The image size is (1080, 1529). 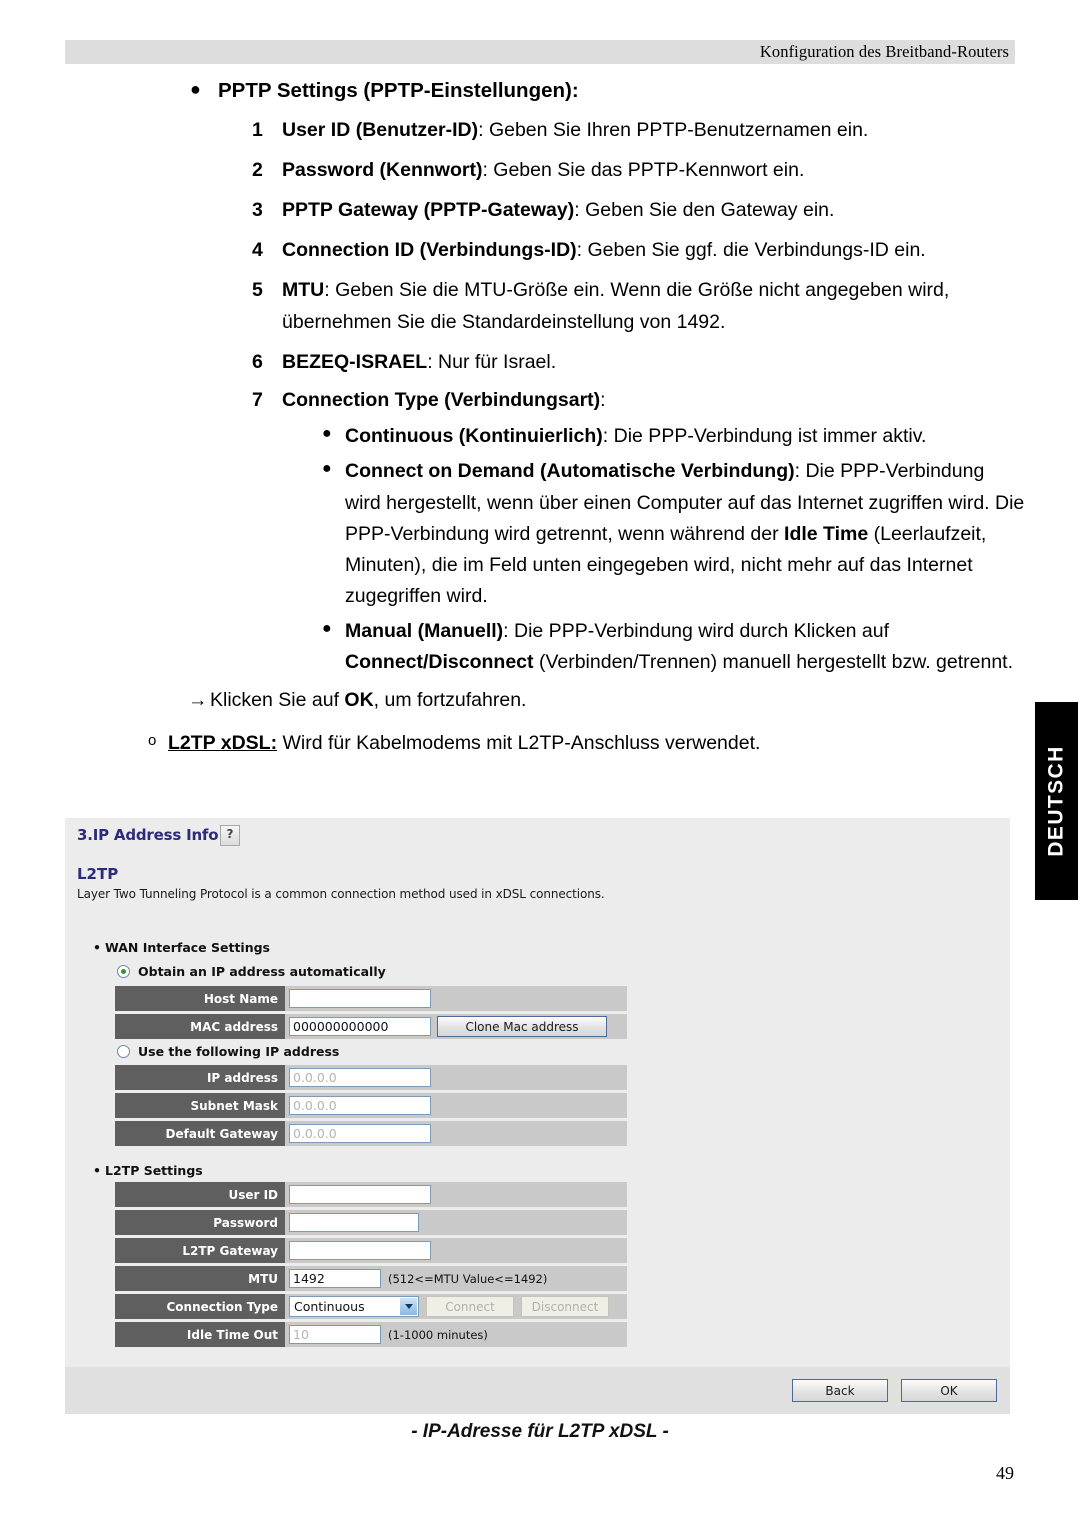 I want to click on sub-item-term-inline: Idle Time, so click(x=826, y=533).